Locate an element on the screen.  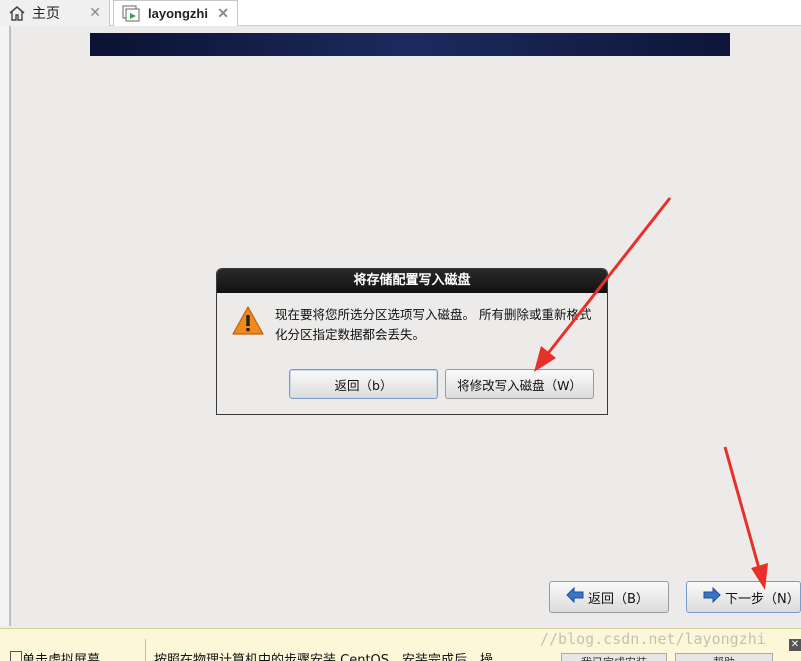
next-button: 下一步（N） is located at coordinates (743, 597).